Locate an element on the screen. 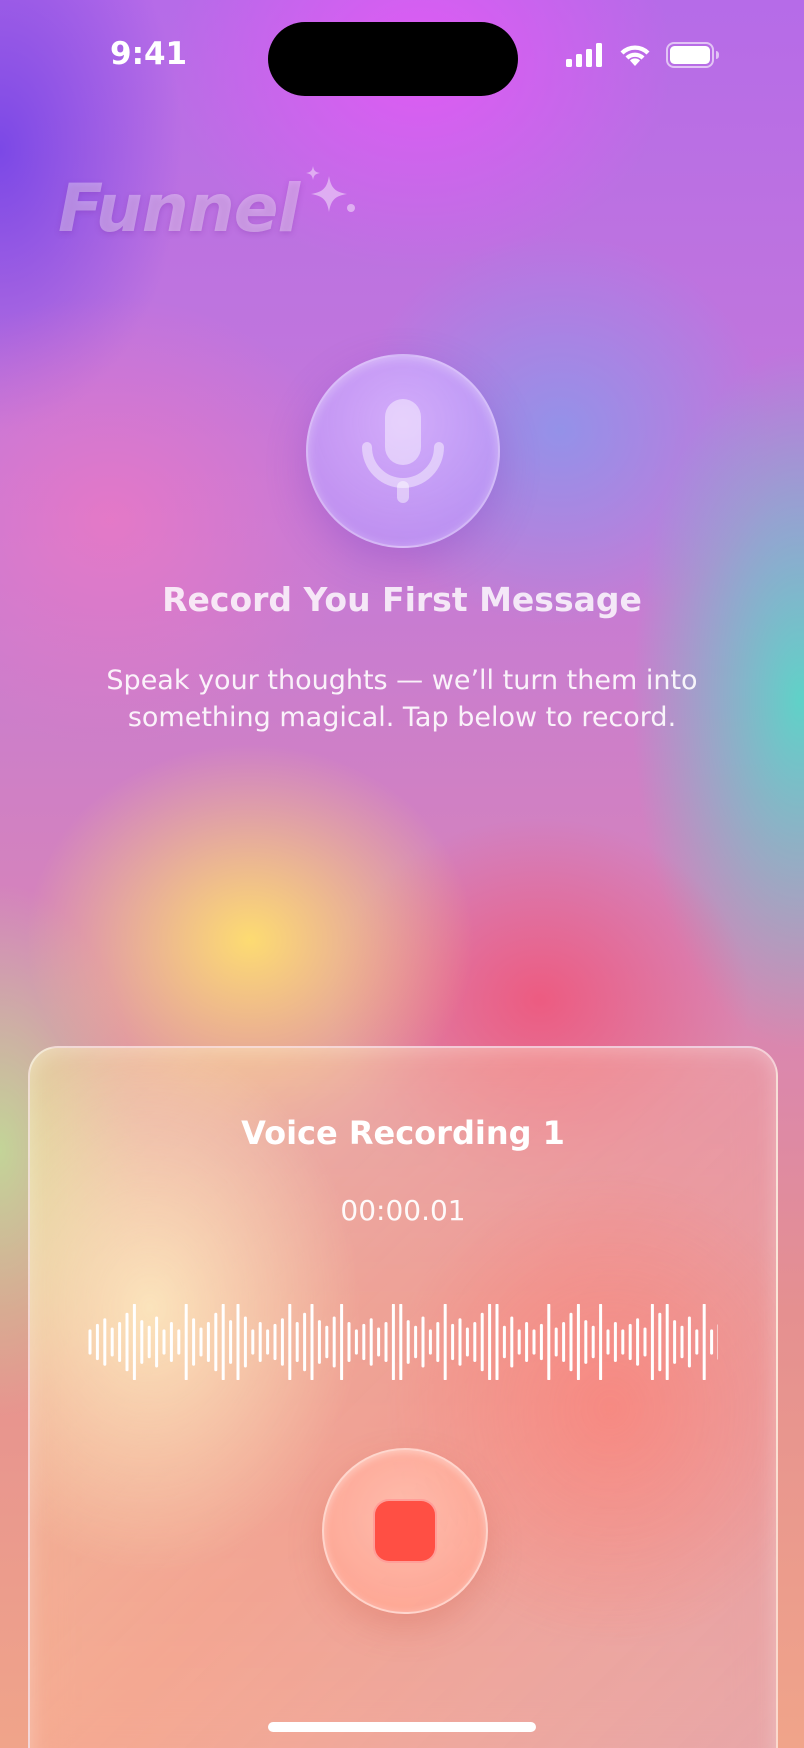 This screenshot has width=804, height=1748. microphone-button is located at coordinates (403, 451).